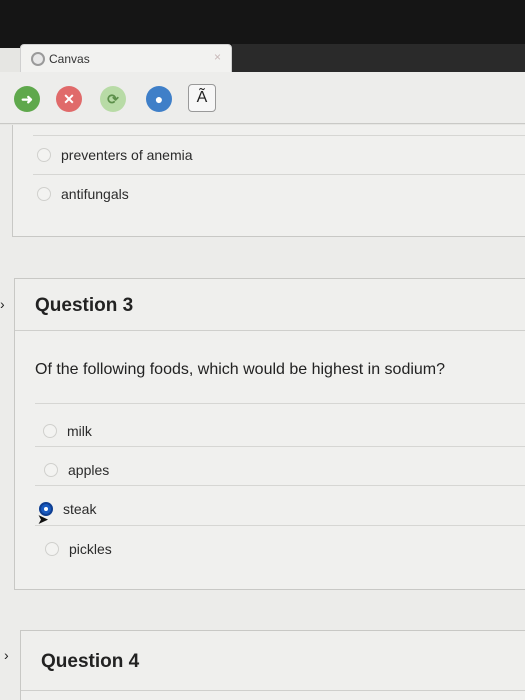 This screenshot has width=525, height=700. Describe the element at coordinates (127, 155) in the screenshot. I see `answer-label: preventers of anemia` at that location.